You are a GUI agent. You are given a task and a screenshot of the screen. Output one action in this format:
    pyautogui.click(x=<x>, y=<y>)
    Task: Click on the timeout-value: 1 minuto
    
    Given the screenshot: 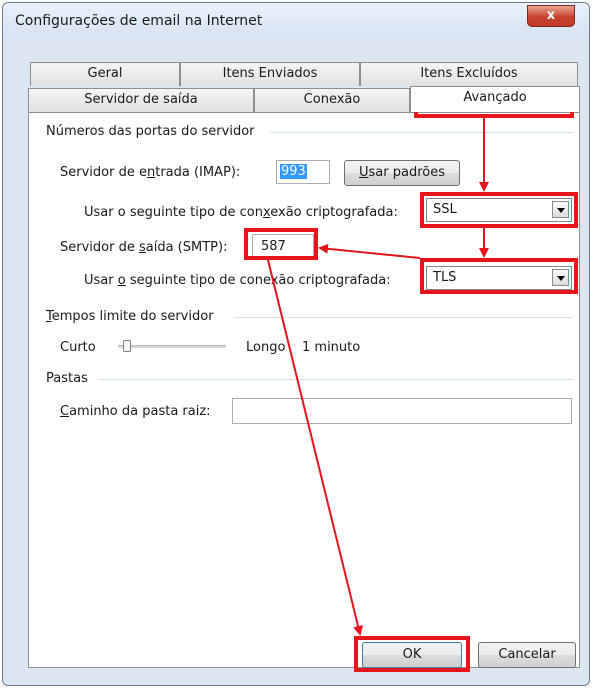 What is the action you would take?
    pyautogui.click(x=331, y=347)
    